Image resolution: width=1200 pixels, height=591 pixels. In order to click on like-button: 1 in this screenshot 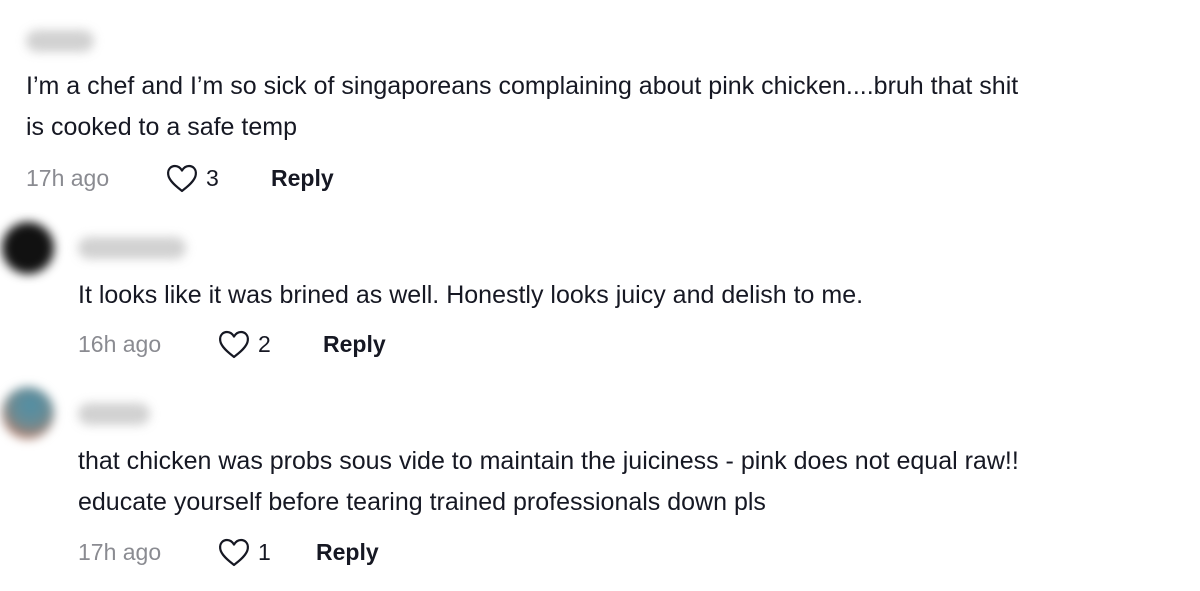, I will do `click(267, 552)`.